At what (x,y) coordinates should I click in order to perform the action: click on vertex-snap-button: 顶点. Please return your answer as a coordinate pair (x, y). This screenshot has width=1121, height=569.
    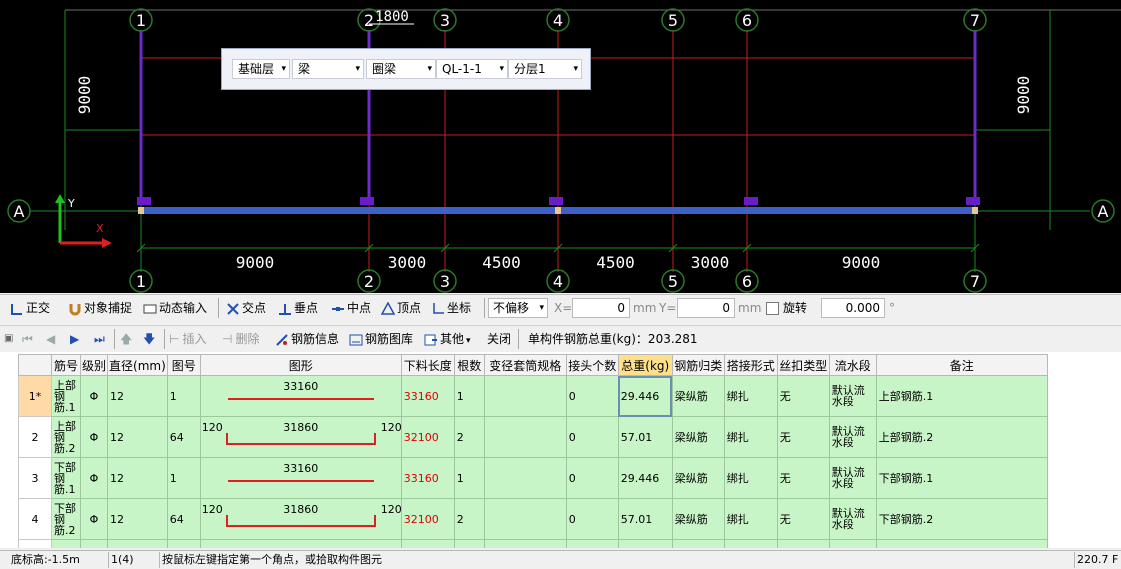
    Looking at the image, I should click on (401, 308).